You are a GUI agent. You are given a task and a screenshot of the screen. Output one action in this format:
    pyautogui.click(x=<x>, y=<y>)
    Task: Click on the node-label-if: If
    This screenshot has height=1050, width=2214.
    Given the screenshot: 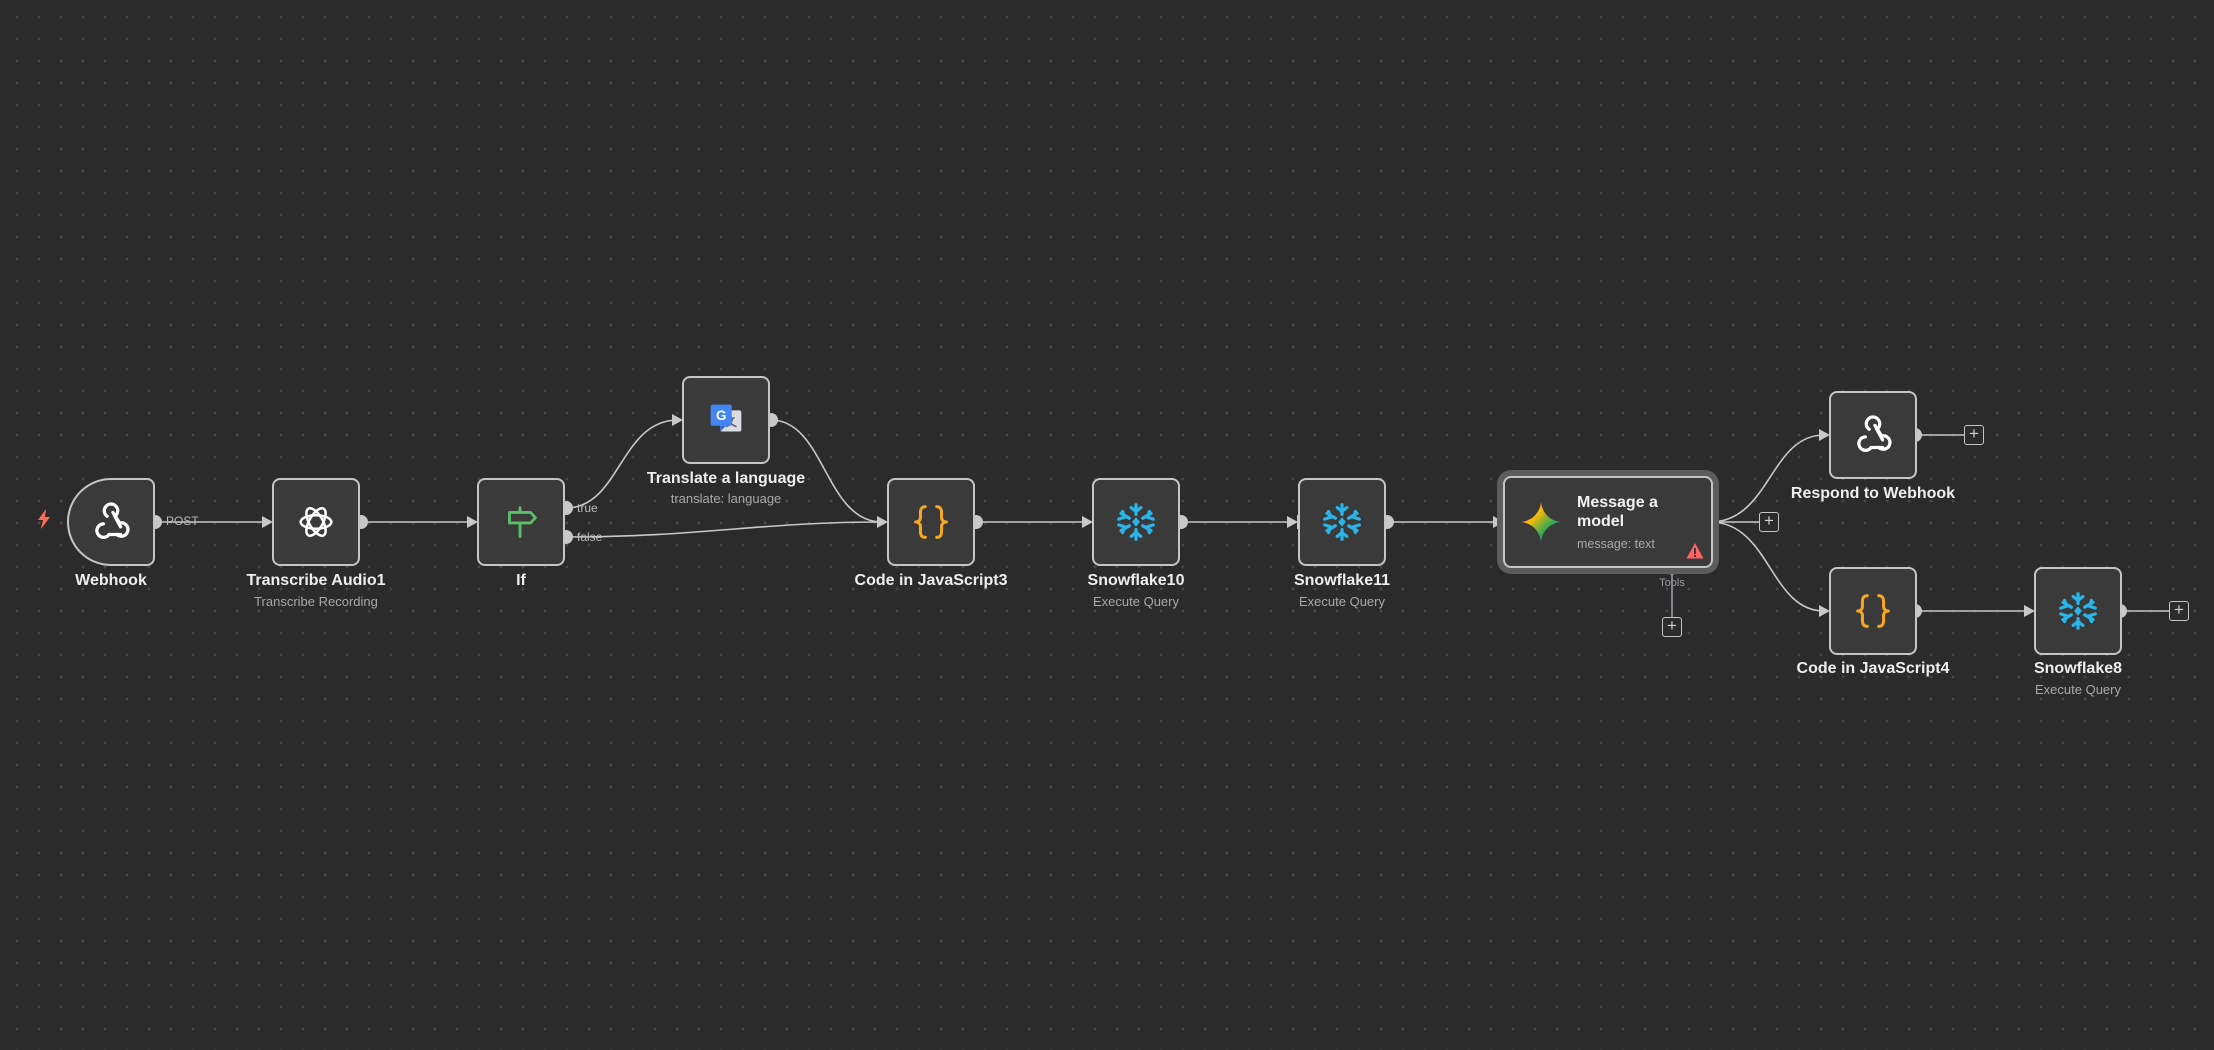 What is the action you would take?
    pyautogui.click(x=521, y=580)
    